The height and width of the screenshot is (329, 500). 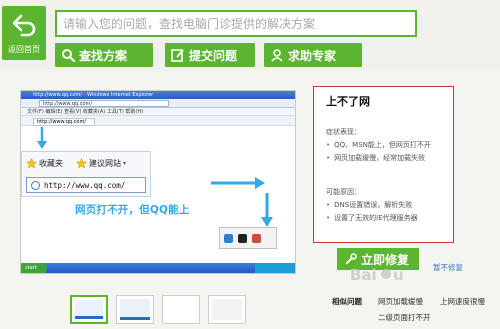 I want to click on favorites-button: 收藏夹, so click(x=44, y=163).